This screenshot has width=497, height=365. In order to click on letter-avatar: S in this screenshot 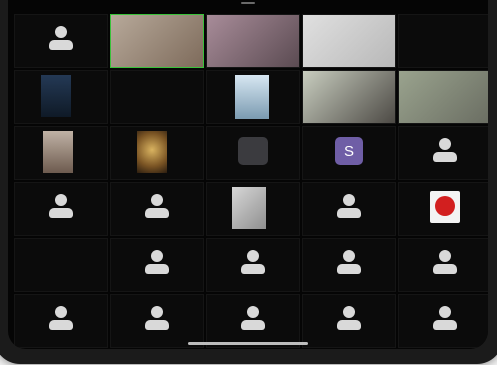, I will do `click(349, 151)`.